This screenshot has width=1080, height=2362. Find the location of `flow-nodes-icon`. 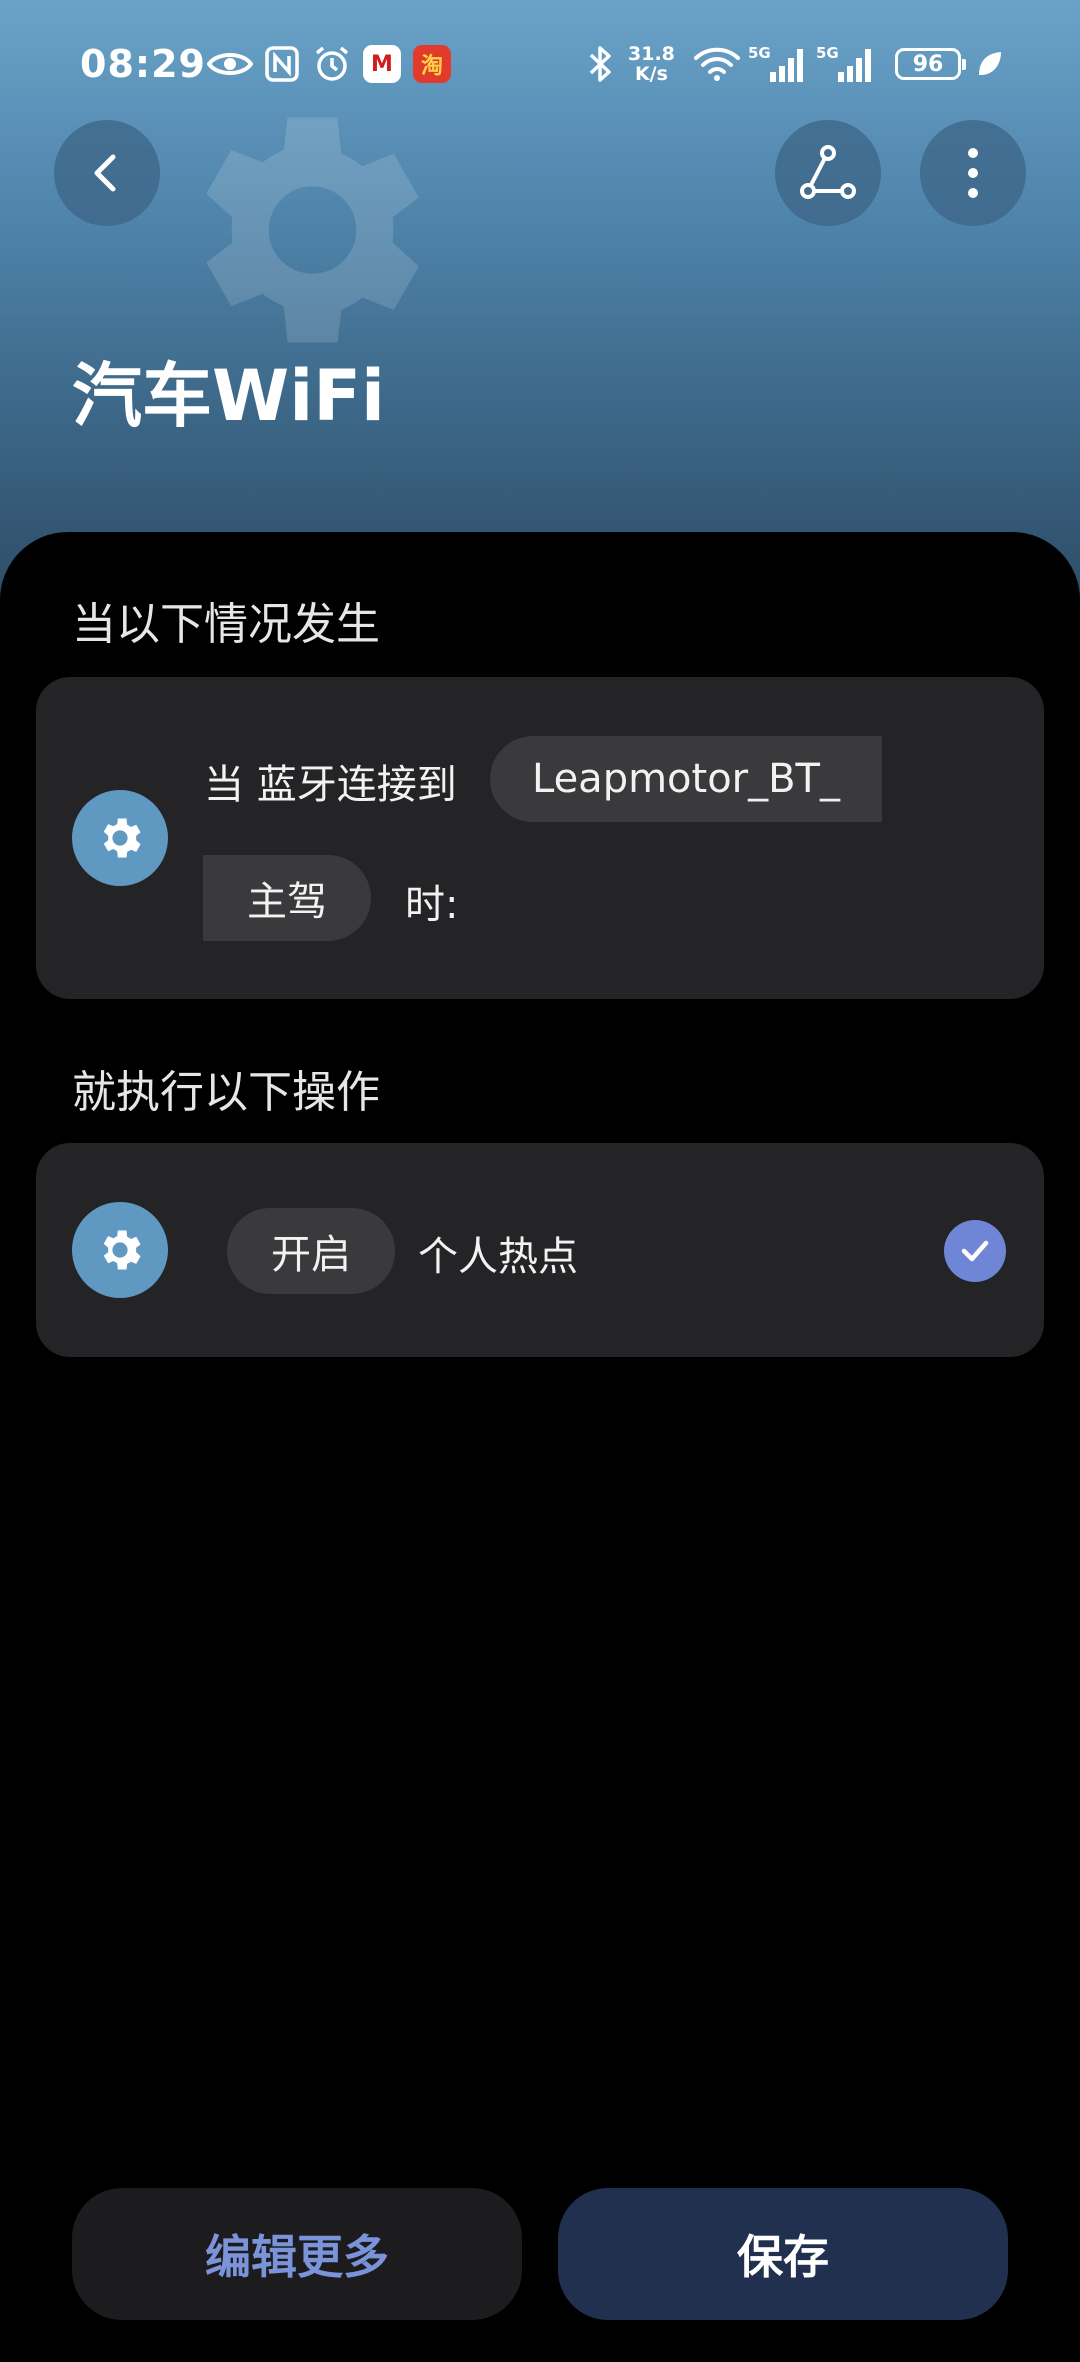

flow-nodes-icon is located at coordinates (828, 172).